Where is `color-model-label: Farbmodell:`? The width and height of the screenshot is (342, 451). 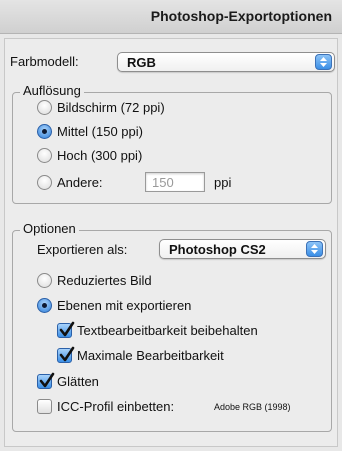 color-model-label: Farbmodell: is located at coordinates (44, 61).